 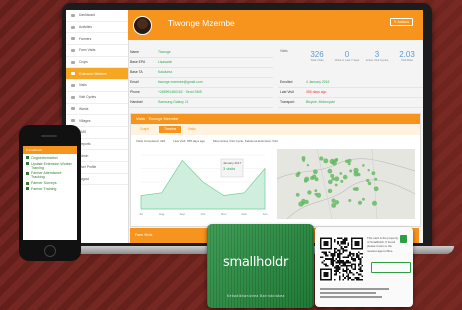 What do you see at coordinates (192, 129) in the screenshot?
I see `tab-visits: Visits` at bounding box center [192, 129].